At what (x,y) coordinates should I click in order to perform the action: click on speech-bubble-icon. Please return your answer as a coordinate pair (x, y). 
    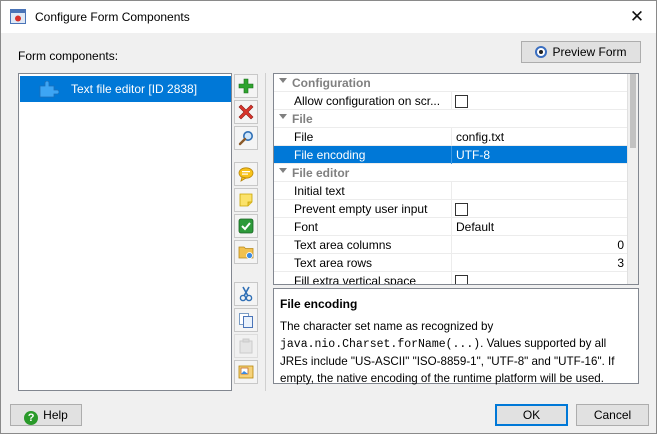
    Looking at the image, I should click on (246, 174).